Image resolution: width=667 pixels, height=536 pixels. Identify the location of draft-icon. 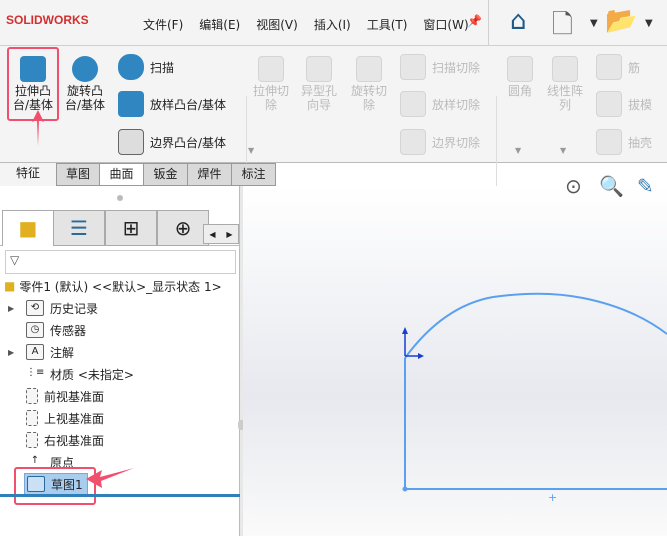
(609, 104).